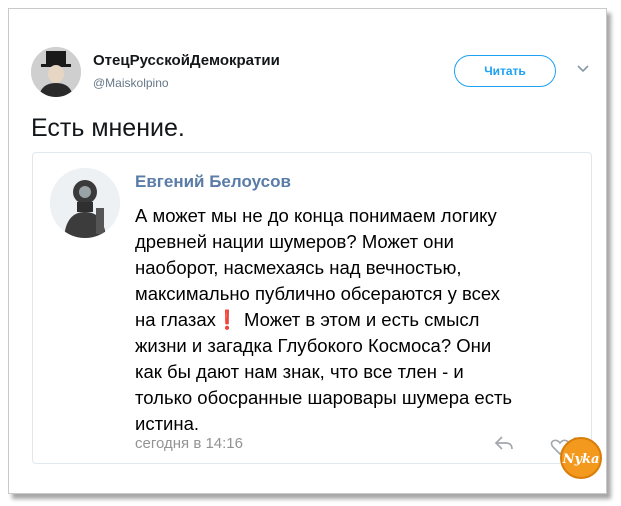 Image resolution: width=621 pixels, height=506 pixels. What do you see at coordinates (307, 319) in the screenshot?
I see `quoted-text-line: на глазах❗ Может в этом и есть смысл` at bounding box center [307, 319].